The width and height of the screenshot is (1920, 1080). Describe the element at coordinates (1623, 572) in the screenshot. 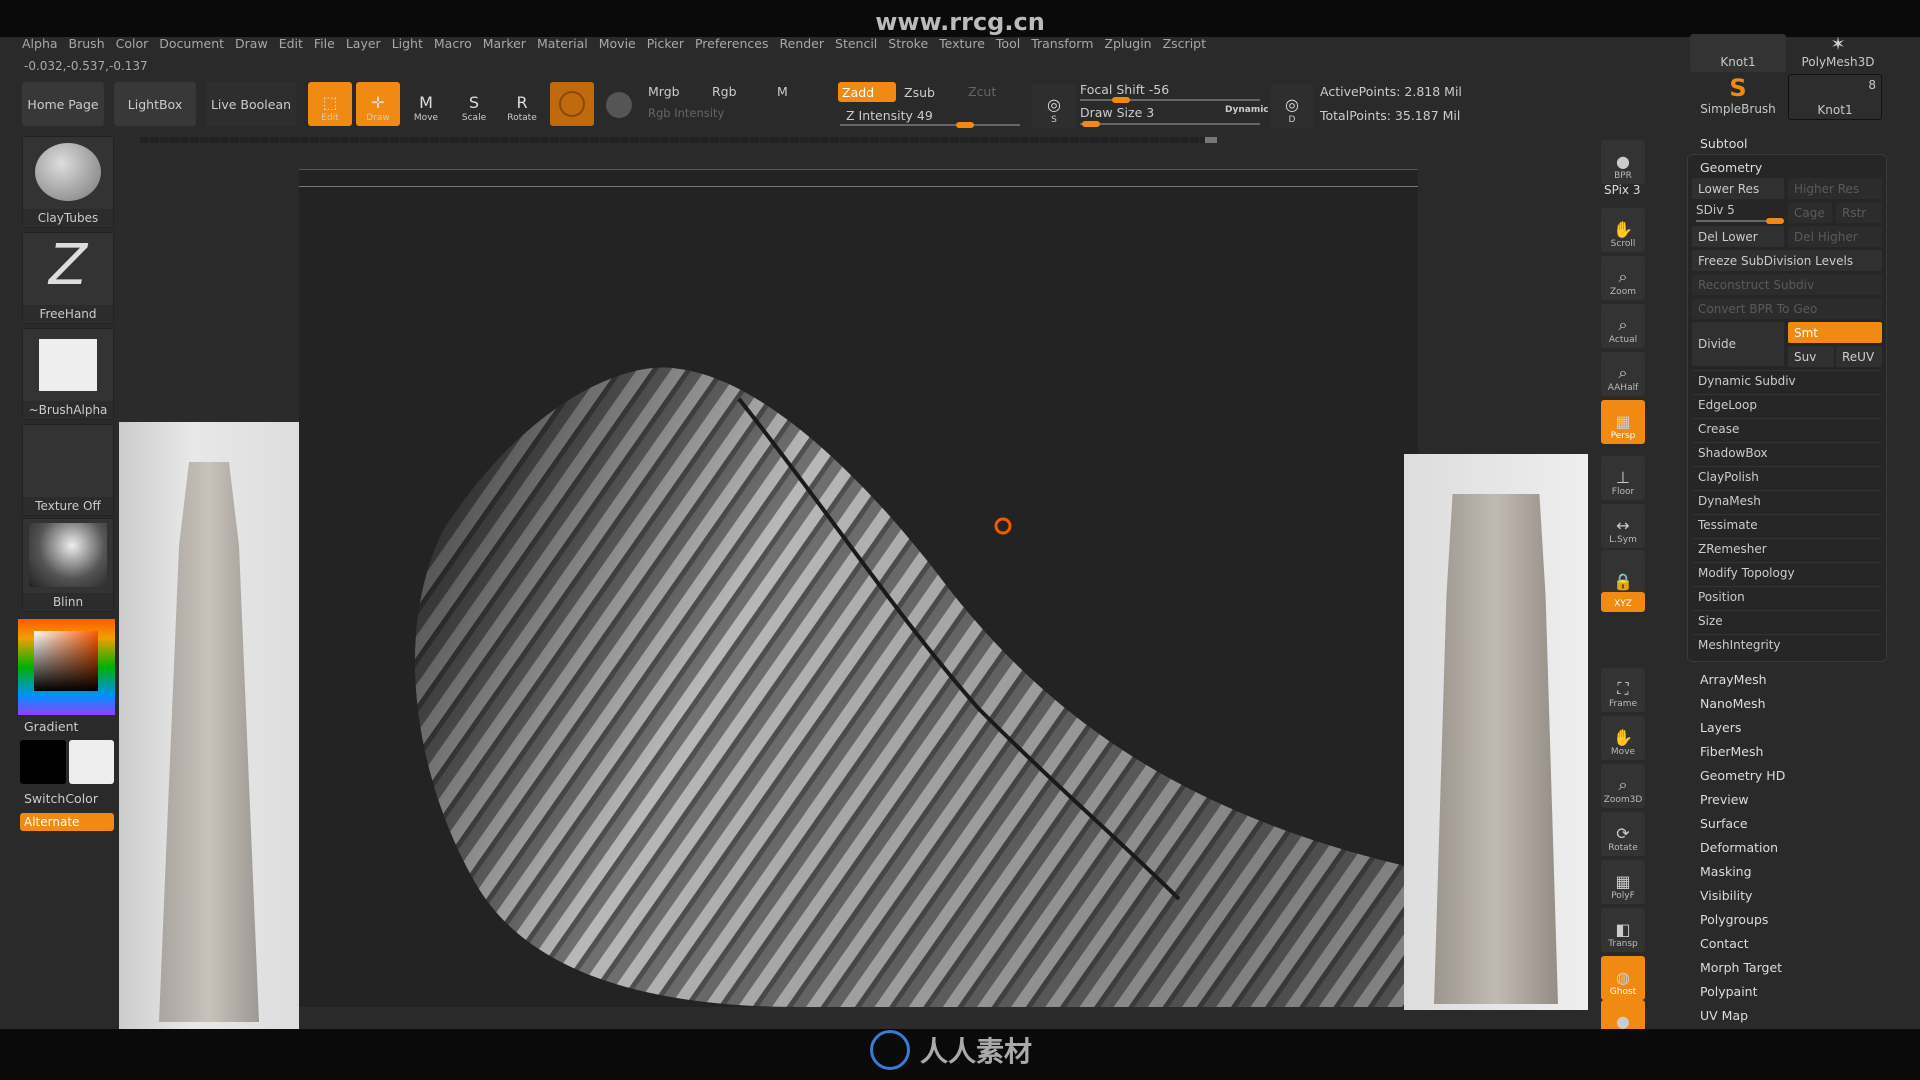

I see `shelf-button-lock: 🔒` at that location.